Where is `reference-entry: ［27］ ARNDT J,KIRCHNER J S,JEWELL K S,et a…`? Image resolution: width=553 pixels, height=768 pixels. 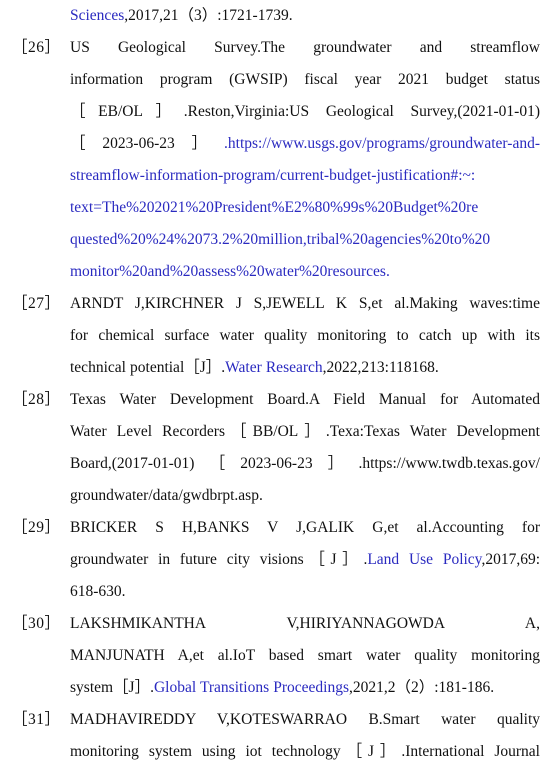
reference-entry: ［27］ ARNDT J,KIRCHNER J S,JEWELL K S,et a… is located at coordinates (276, 336).